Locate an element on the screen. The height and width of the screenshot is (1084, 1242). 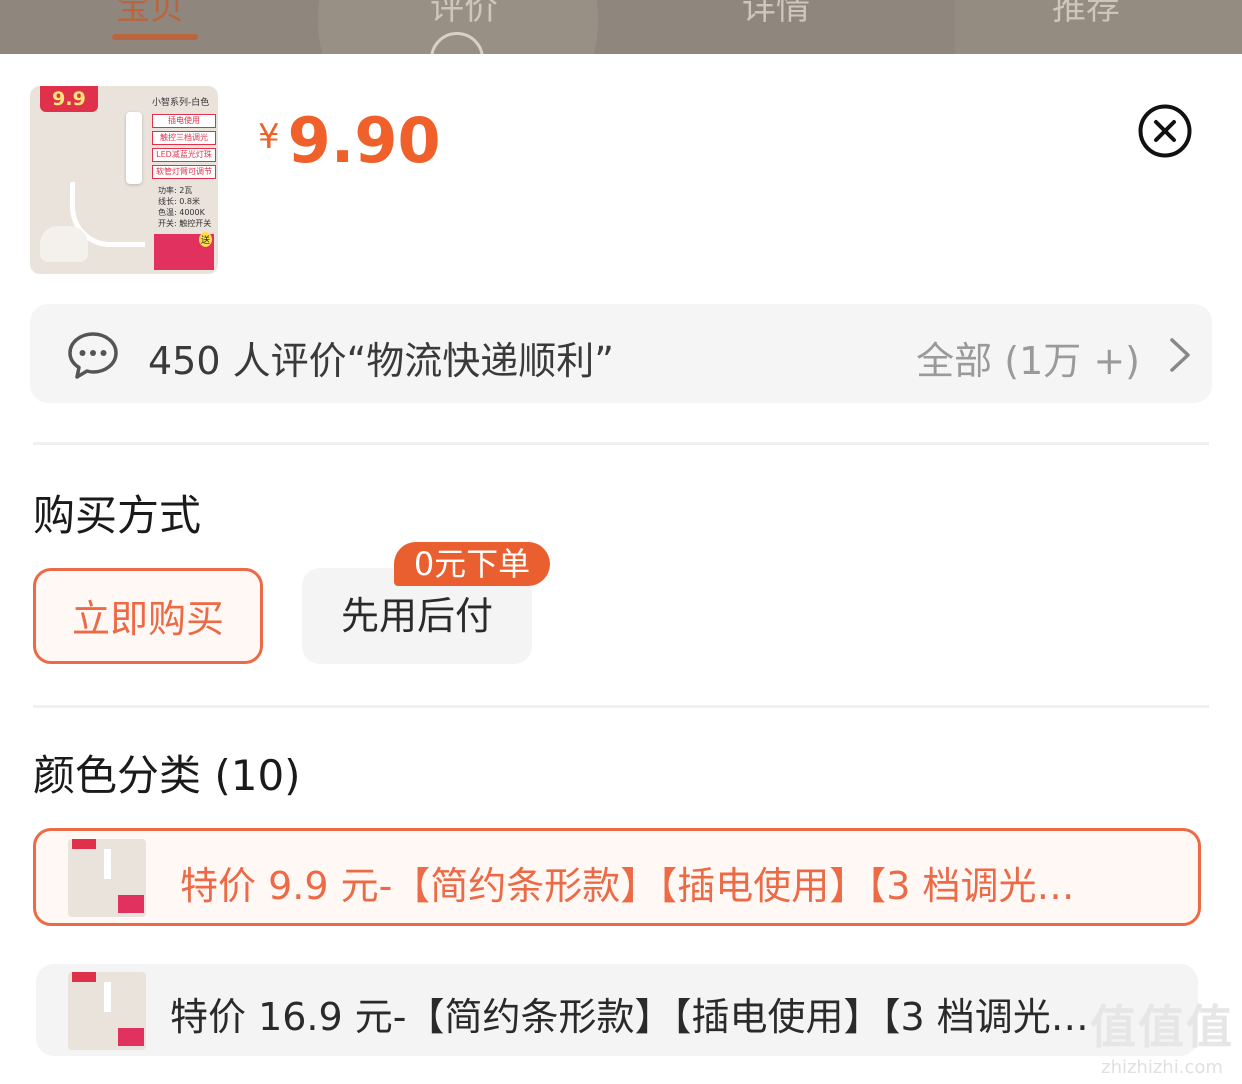
price: ¥9.90 is located at coordinates (349, 140).